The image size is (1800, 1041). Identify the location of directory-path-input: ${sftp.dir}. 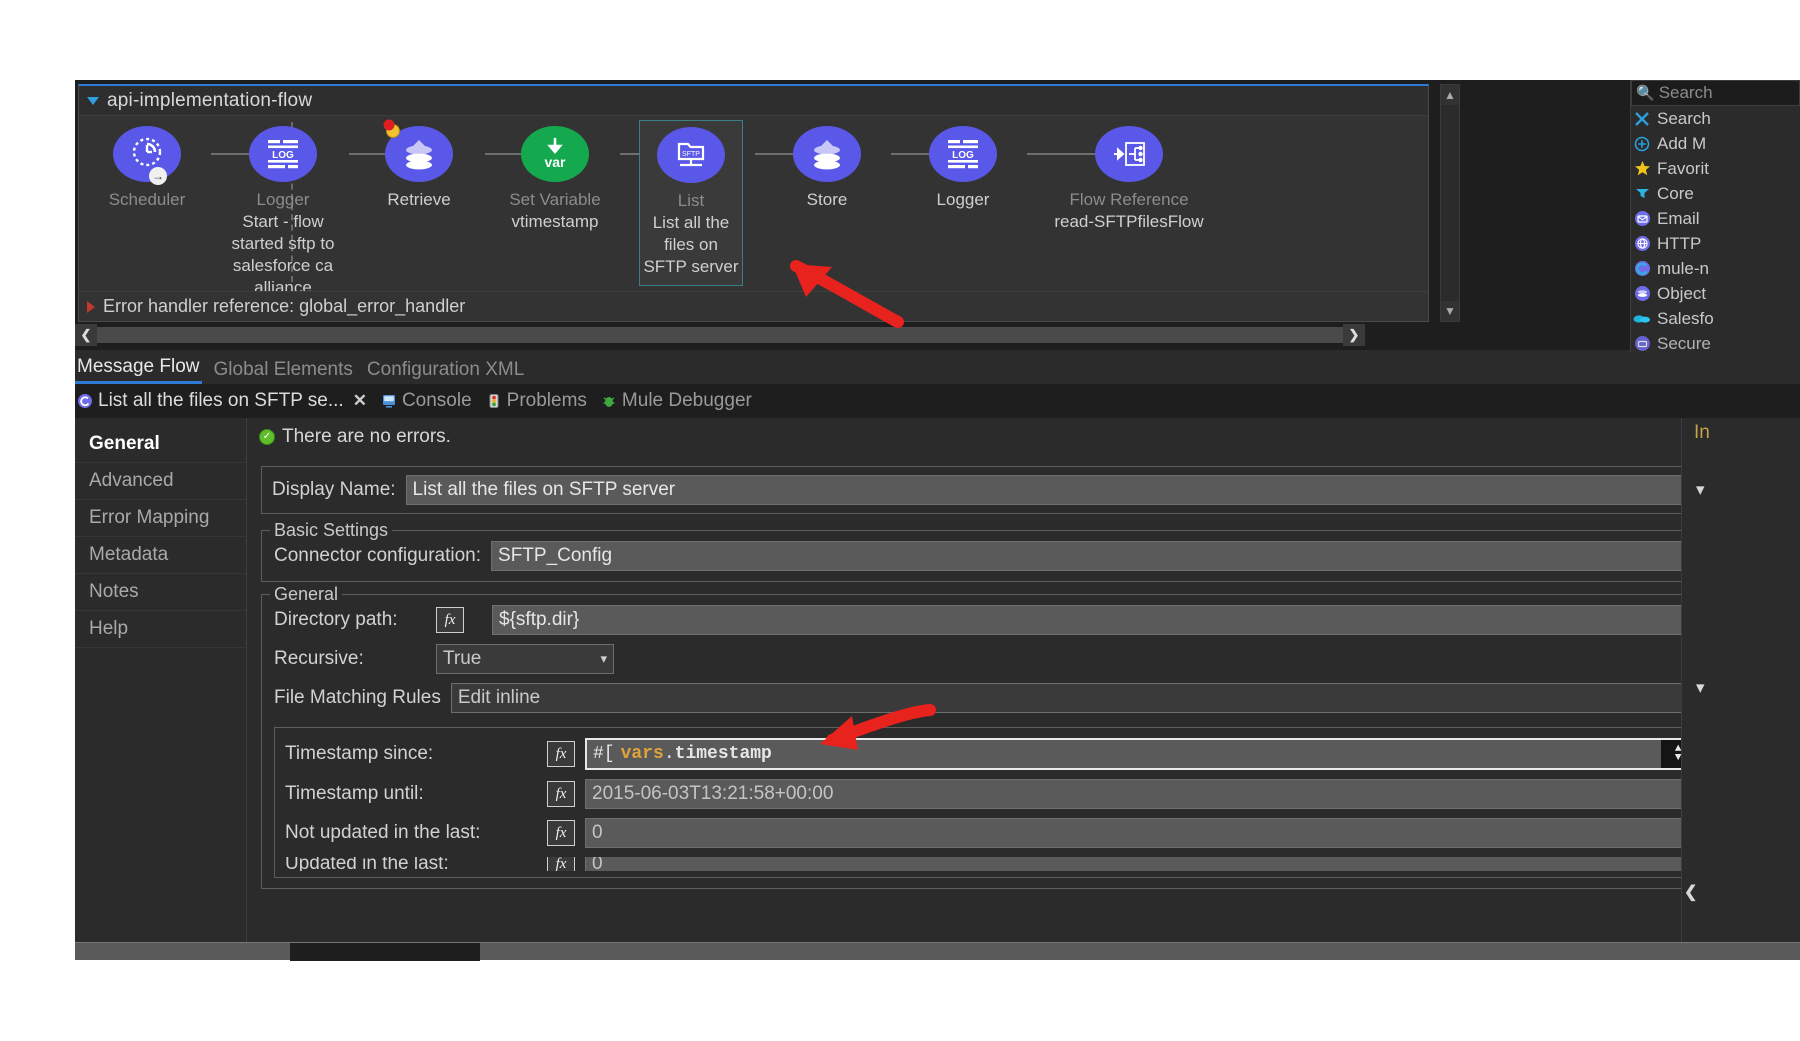
(1111, 620).